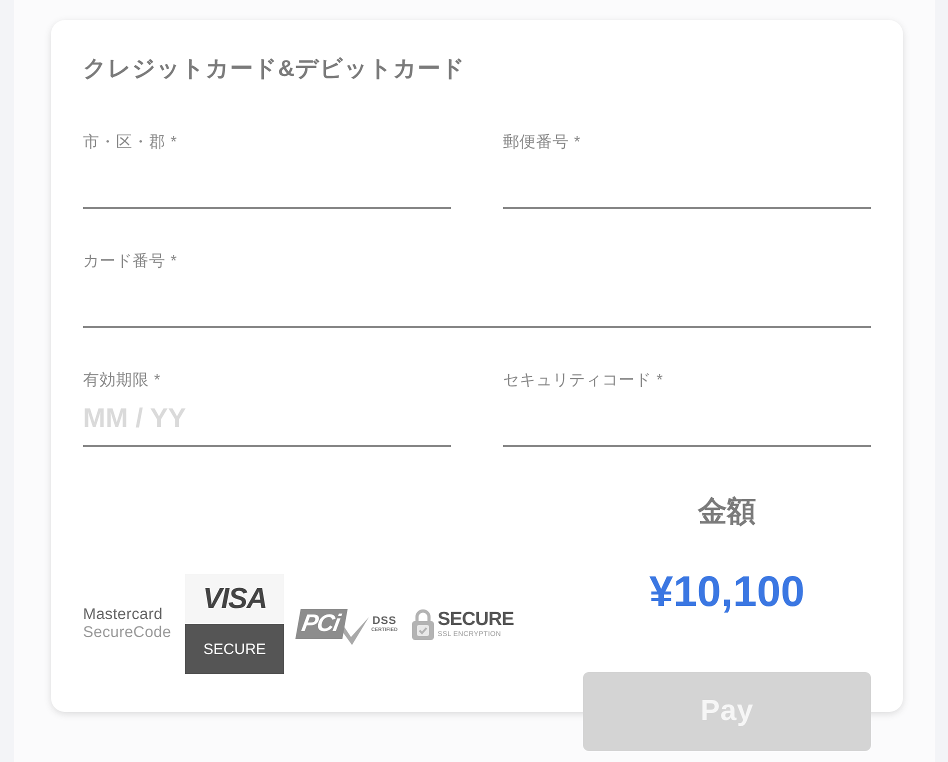  Describe the element at coordinates (235, 599) in the screenshot. I see `visa-wordmark: VISA` at that location.